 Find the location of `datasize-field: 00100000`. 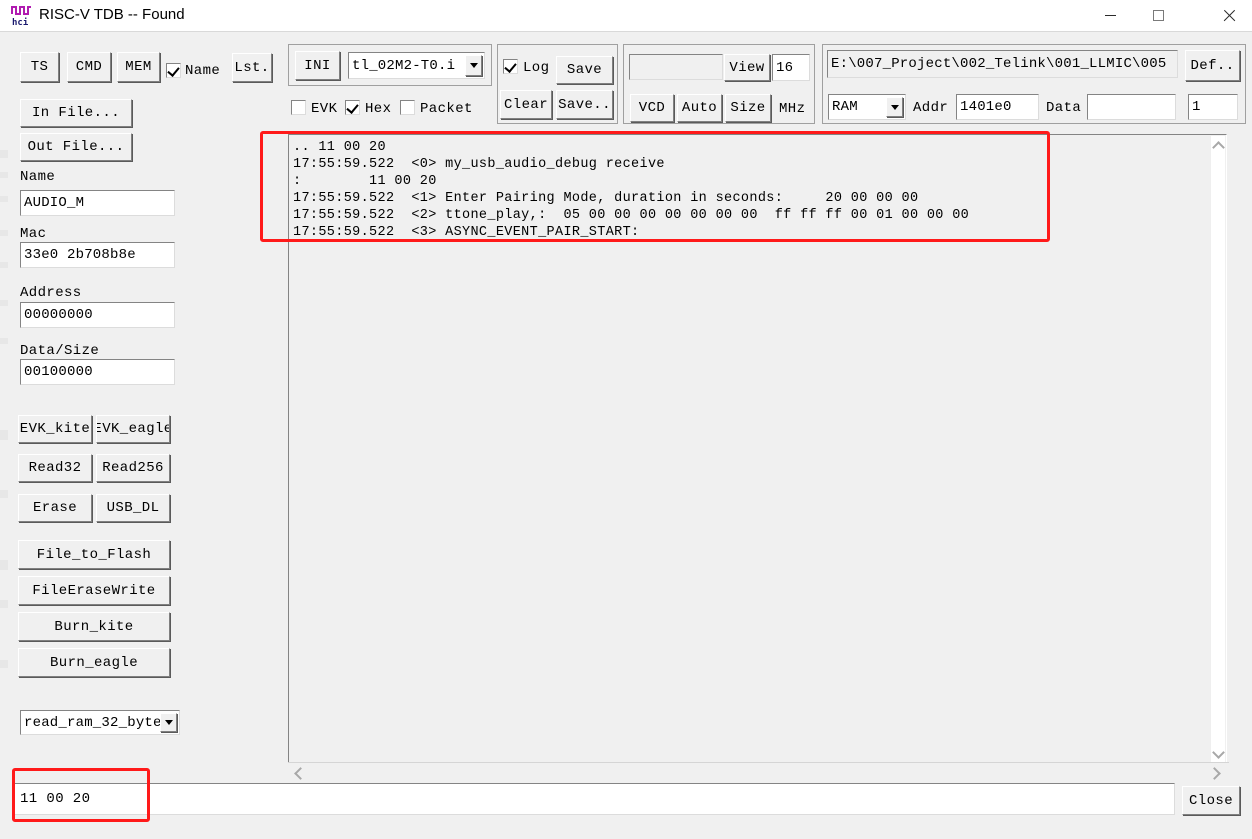

datasize-field: 00100000 is located at coordinates (97, 372).